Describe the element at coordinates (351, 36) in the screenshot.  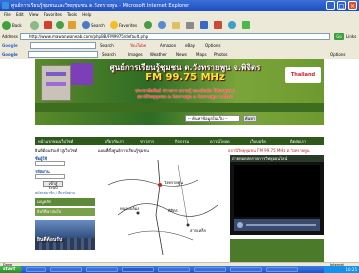
I see `links-label: Links` at that location.